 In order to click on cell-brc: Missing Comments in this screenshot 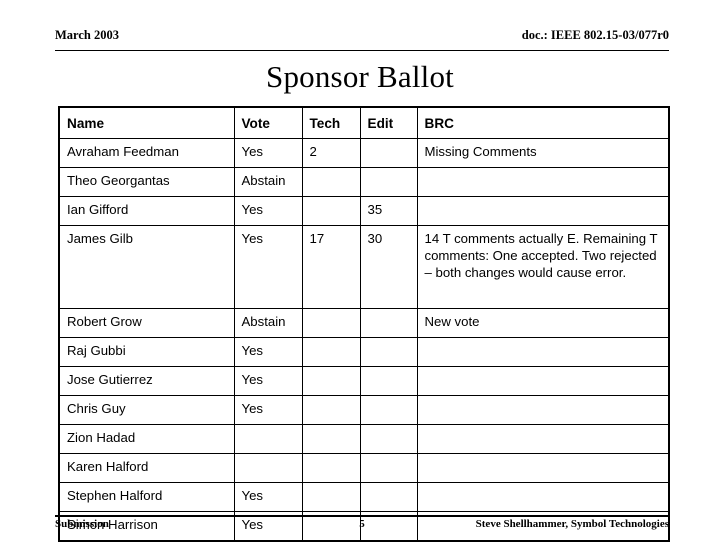, I will do `click(543, 153)`.